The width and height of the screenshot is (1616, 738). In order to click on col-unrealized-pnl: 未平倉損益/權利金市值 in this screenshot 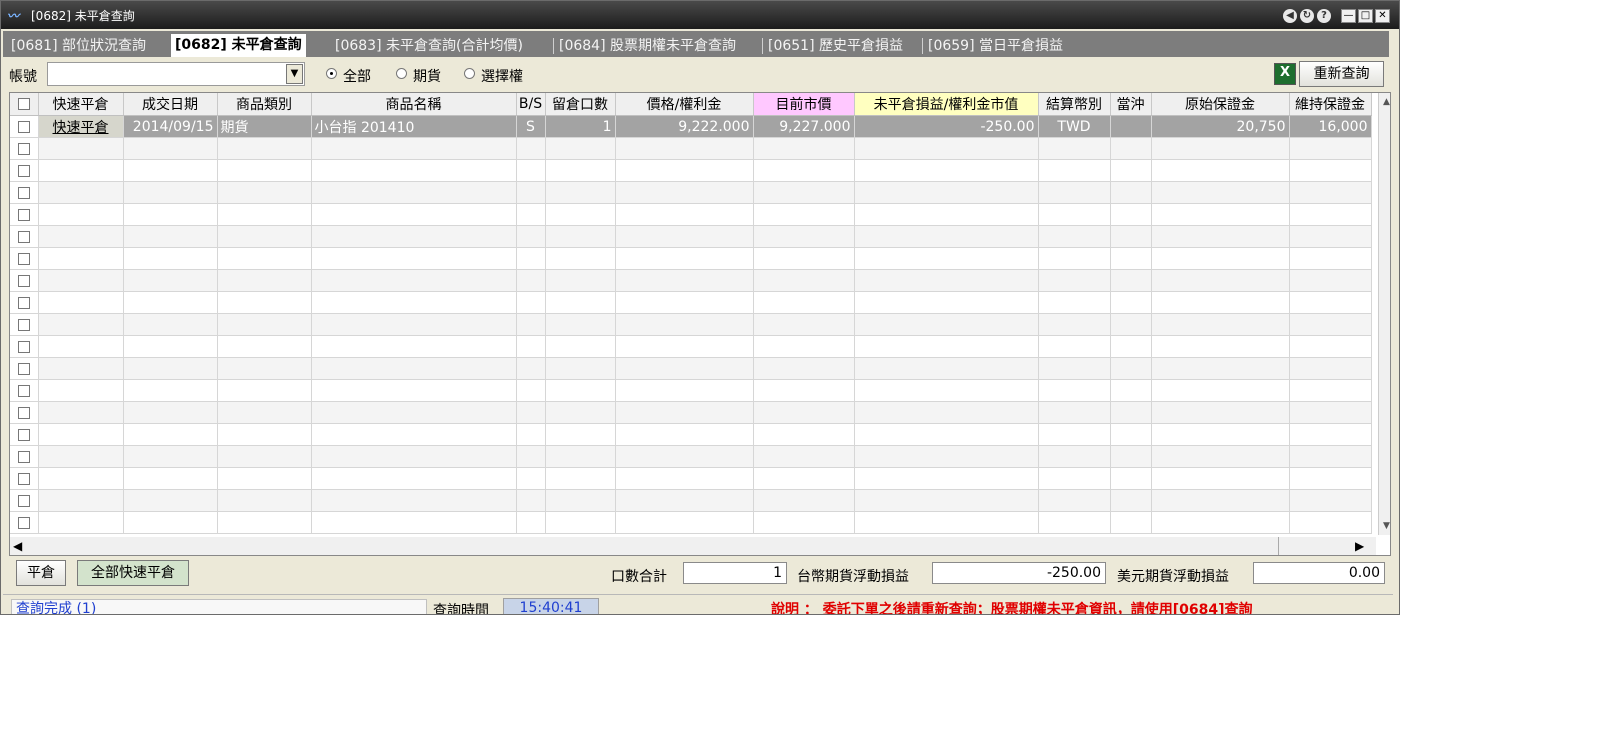, I will do `click(946, 104)`.